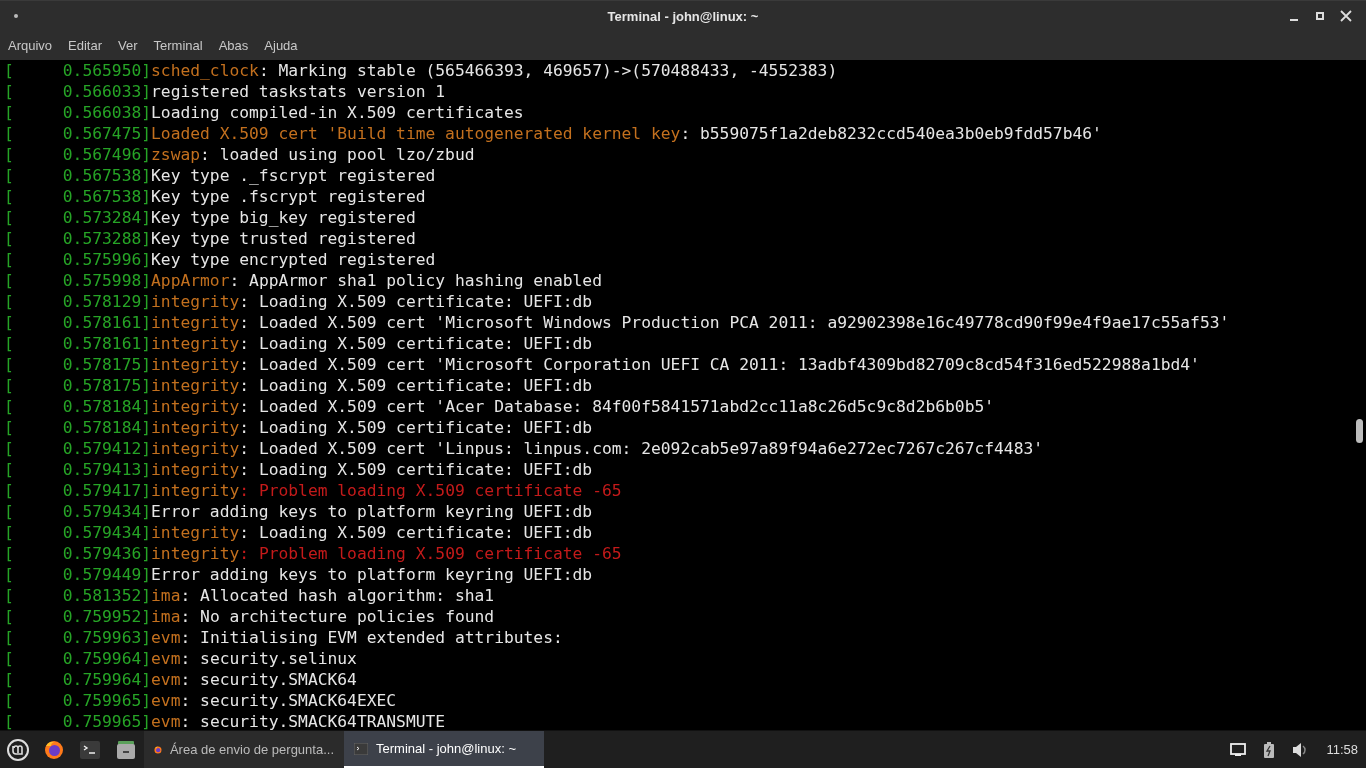 This screenshot has height=768, width=1366. Describe the element at coordinates (166, 616) in the screenshot. I see `log-source: ima` at that location.